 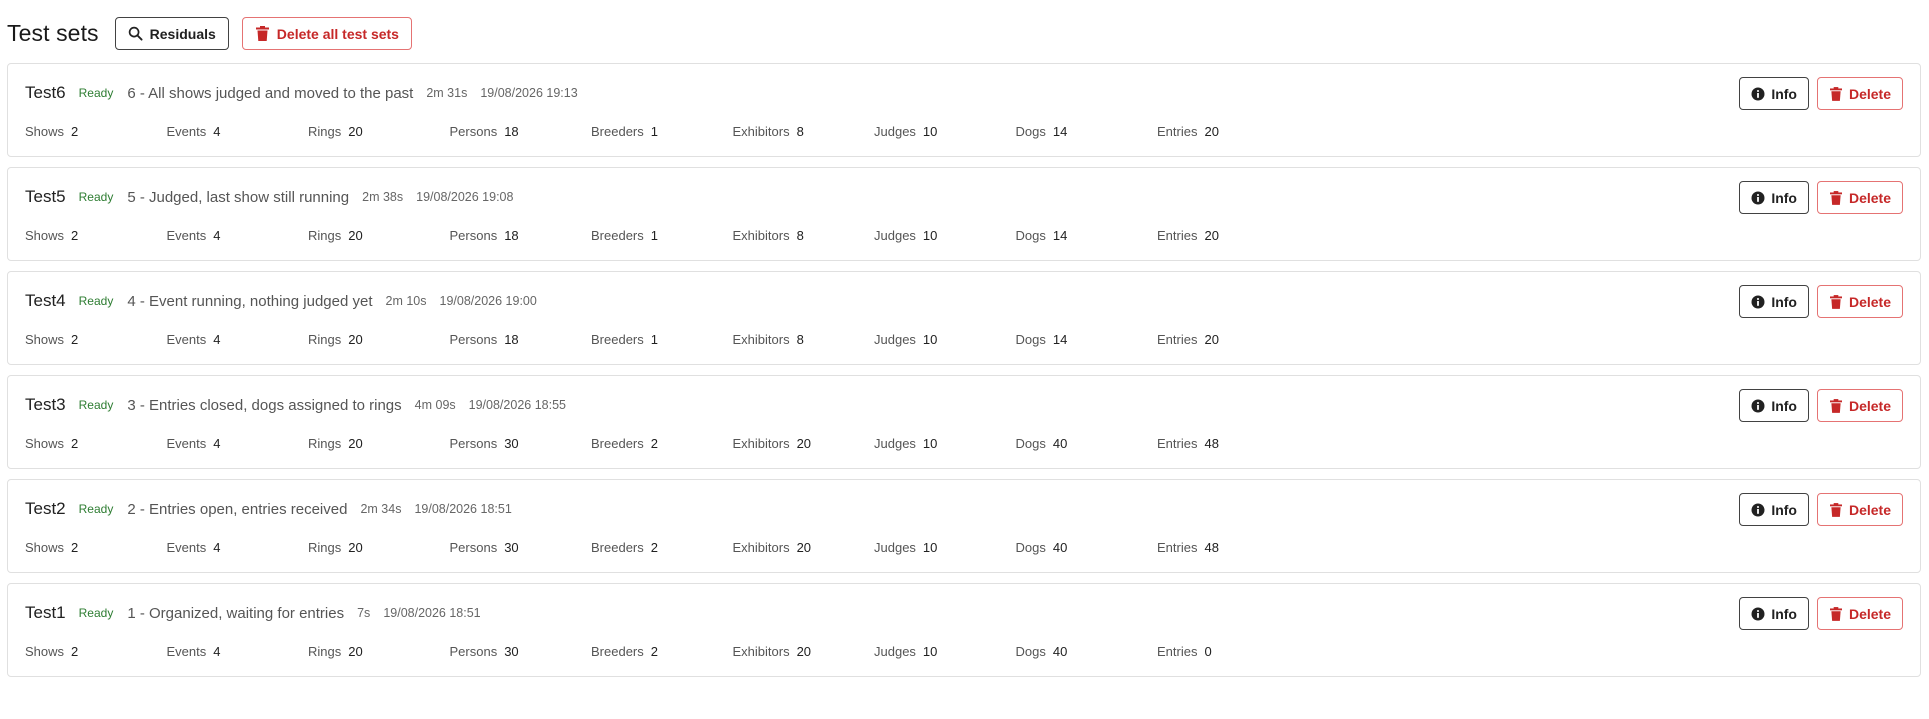 What do you see at coordinates (136, 34) in the screenshot?
I see `search-icon` at bounding box center [136, 34].